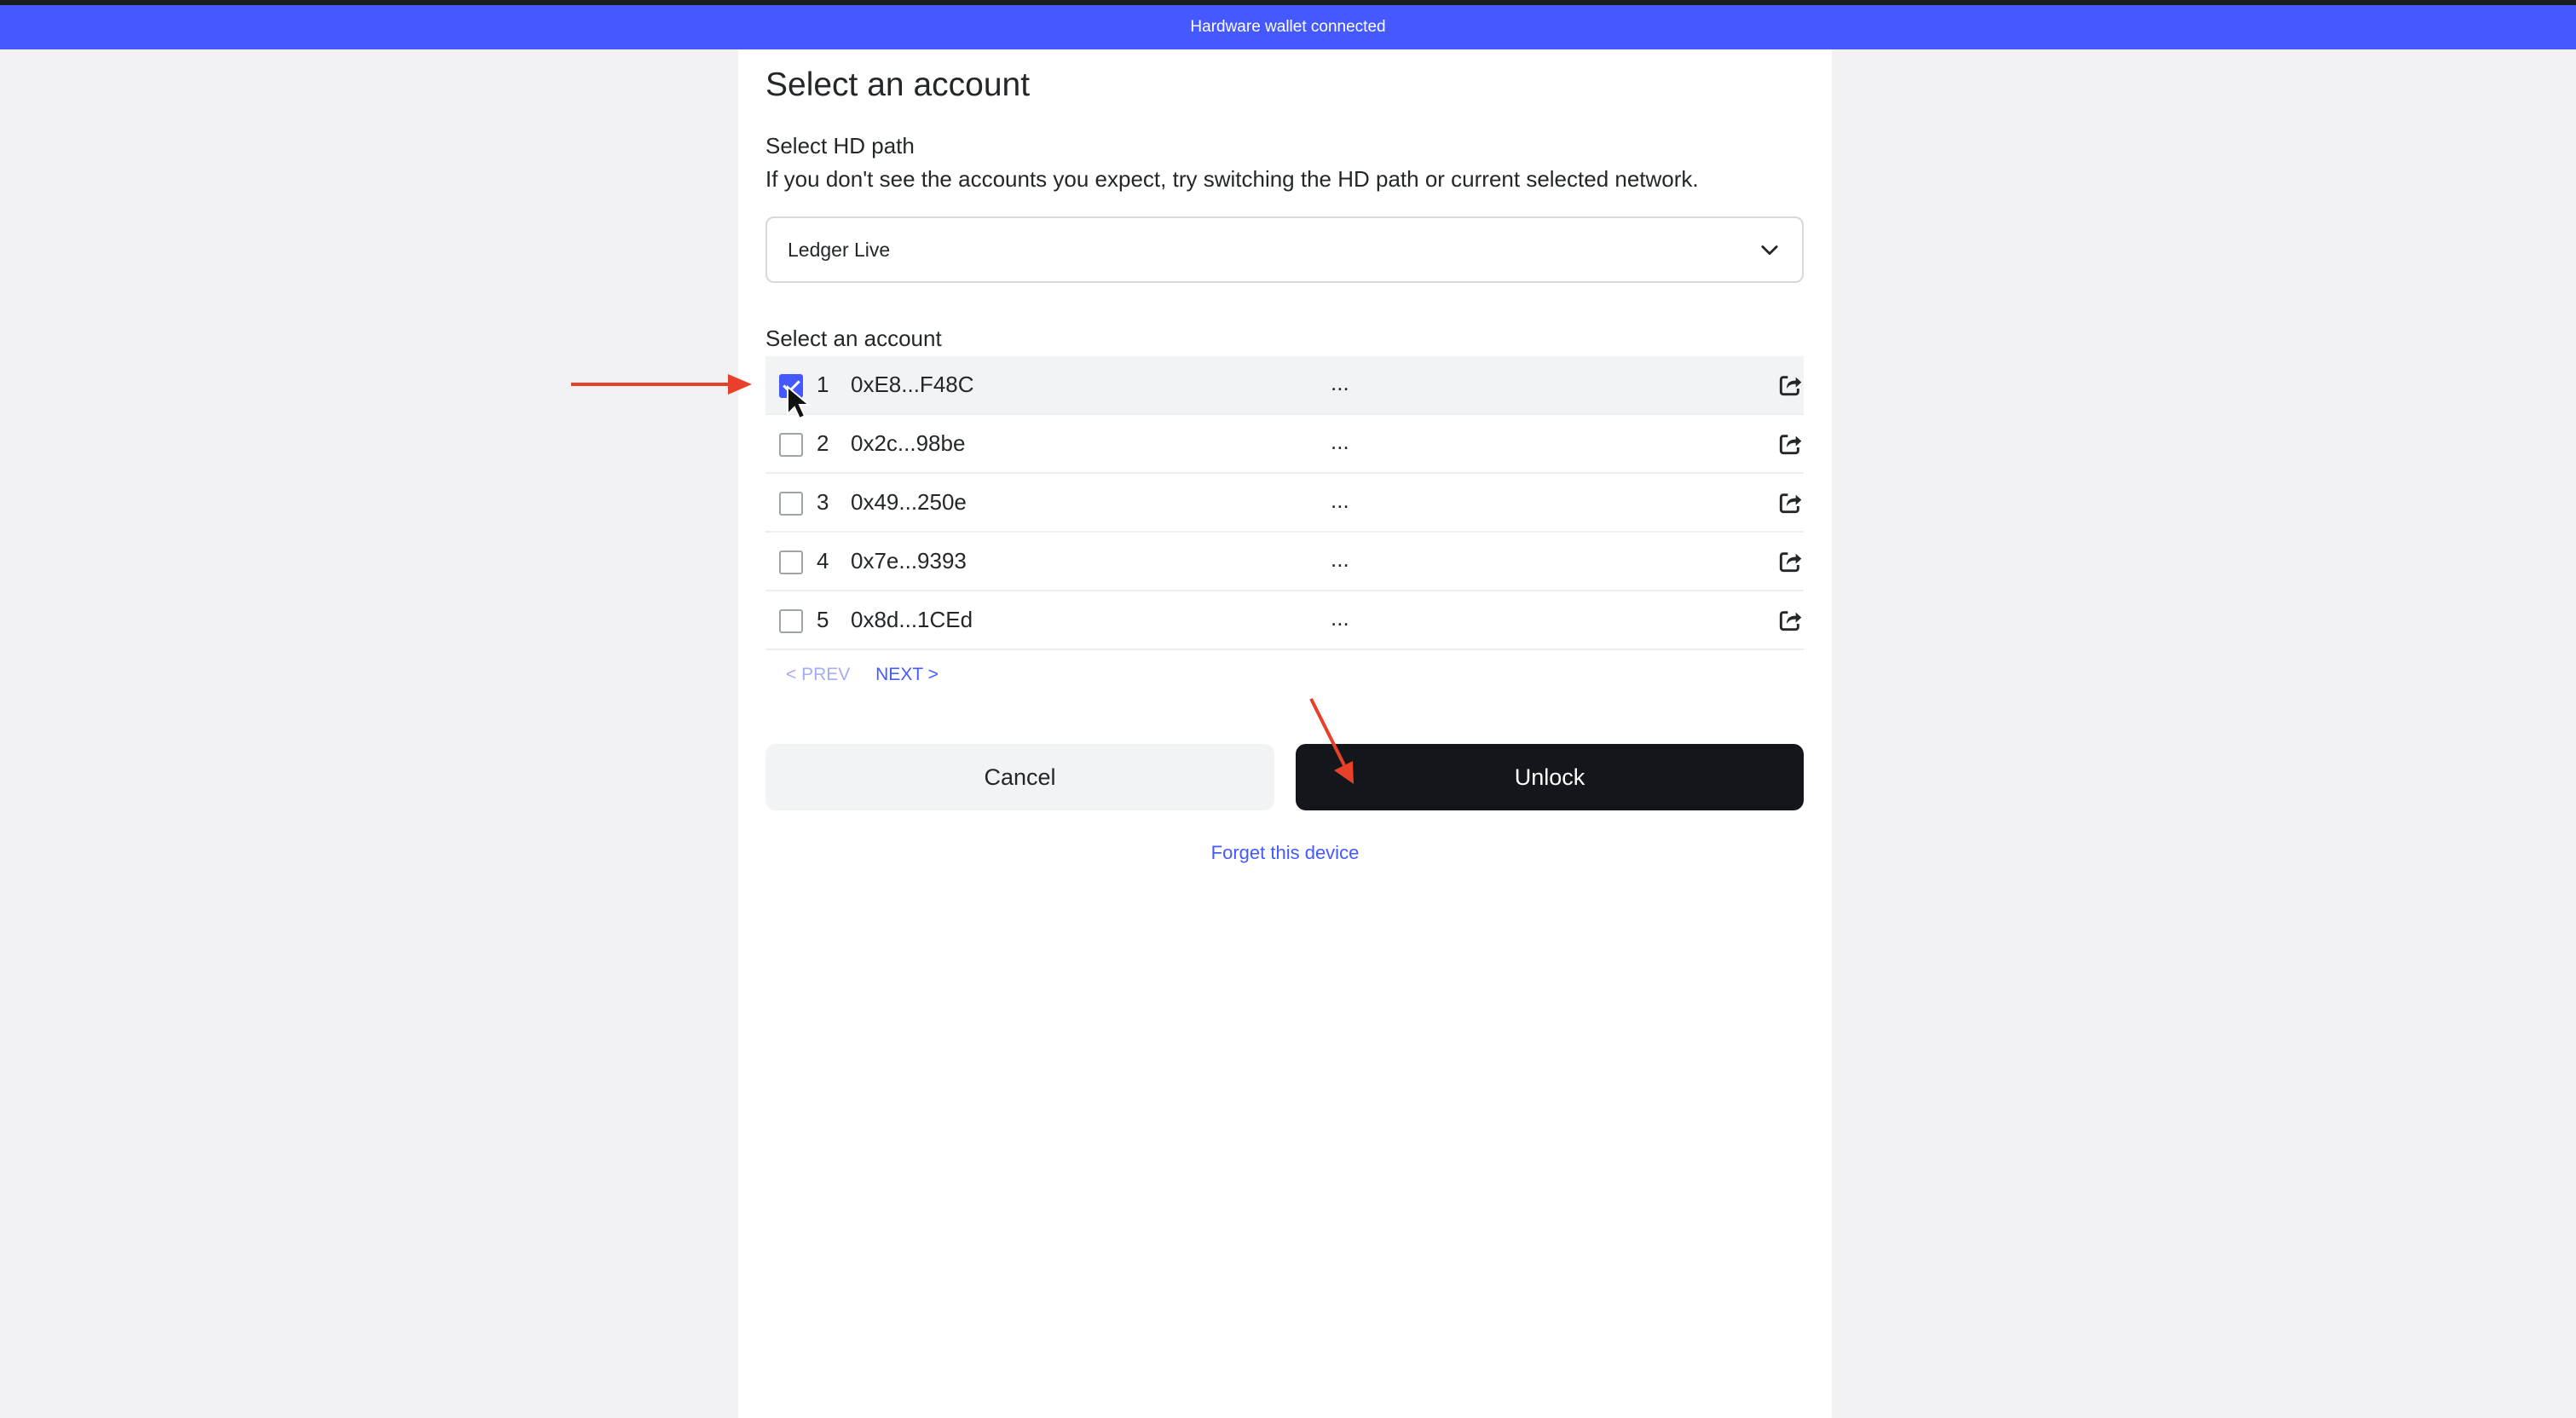 The height and width of the screenshot is (1418, 2576). What do you see at coordinates (1288, 27) in the screenshot?
I see `connection-banner: Hardware wallet connected` at bounding box center [1288, 27].